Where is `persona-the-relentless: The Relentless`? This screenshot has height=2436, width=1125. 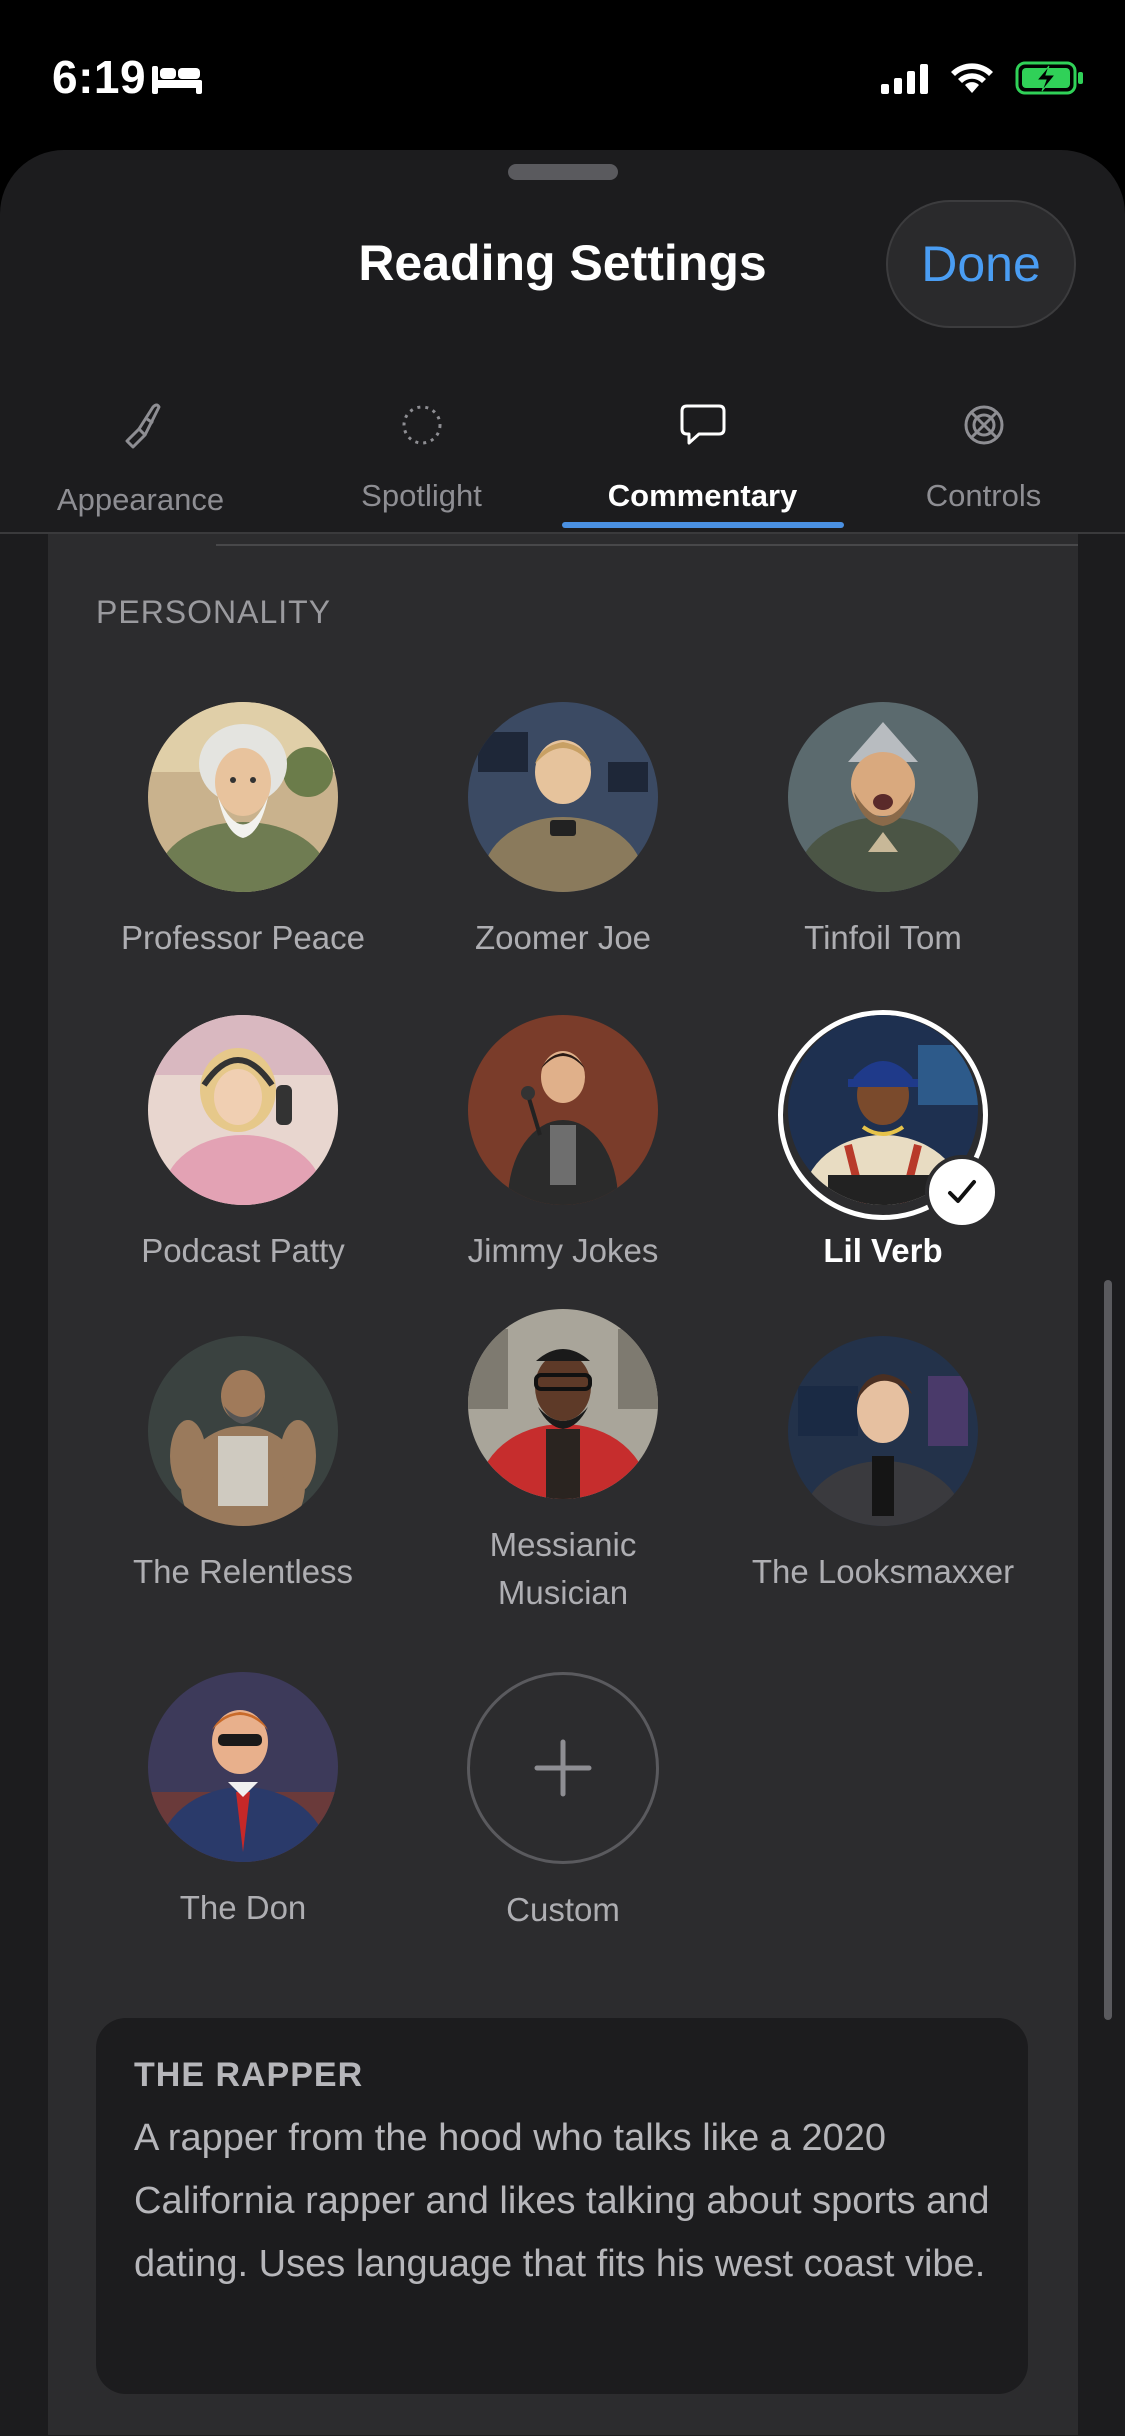
persona-the-relentless: The Relentless is located at coordinates (243, 1466).